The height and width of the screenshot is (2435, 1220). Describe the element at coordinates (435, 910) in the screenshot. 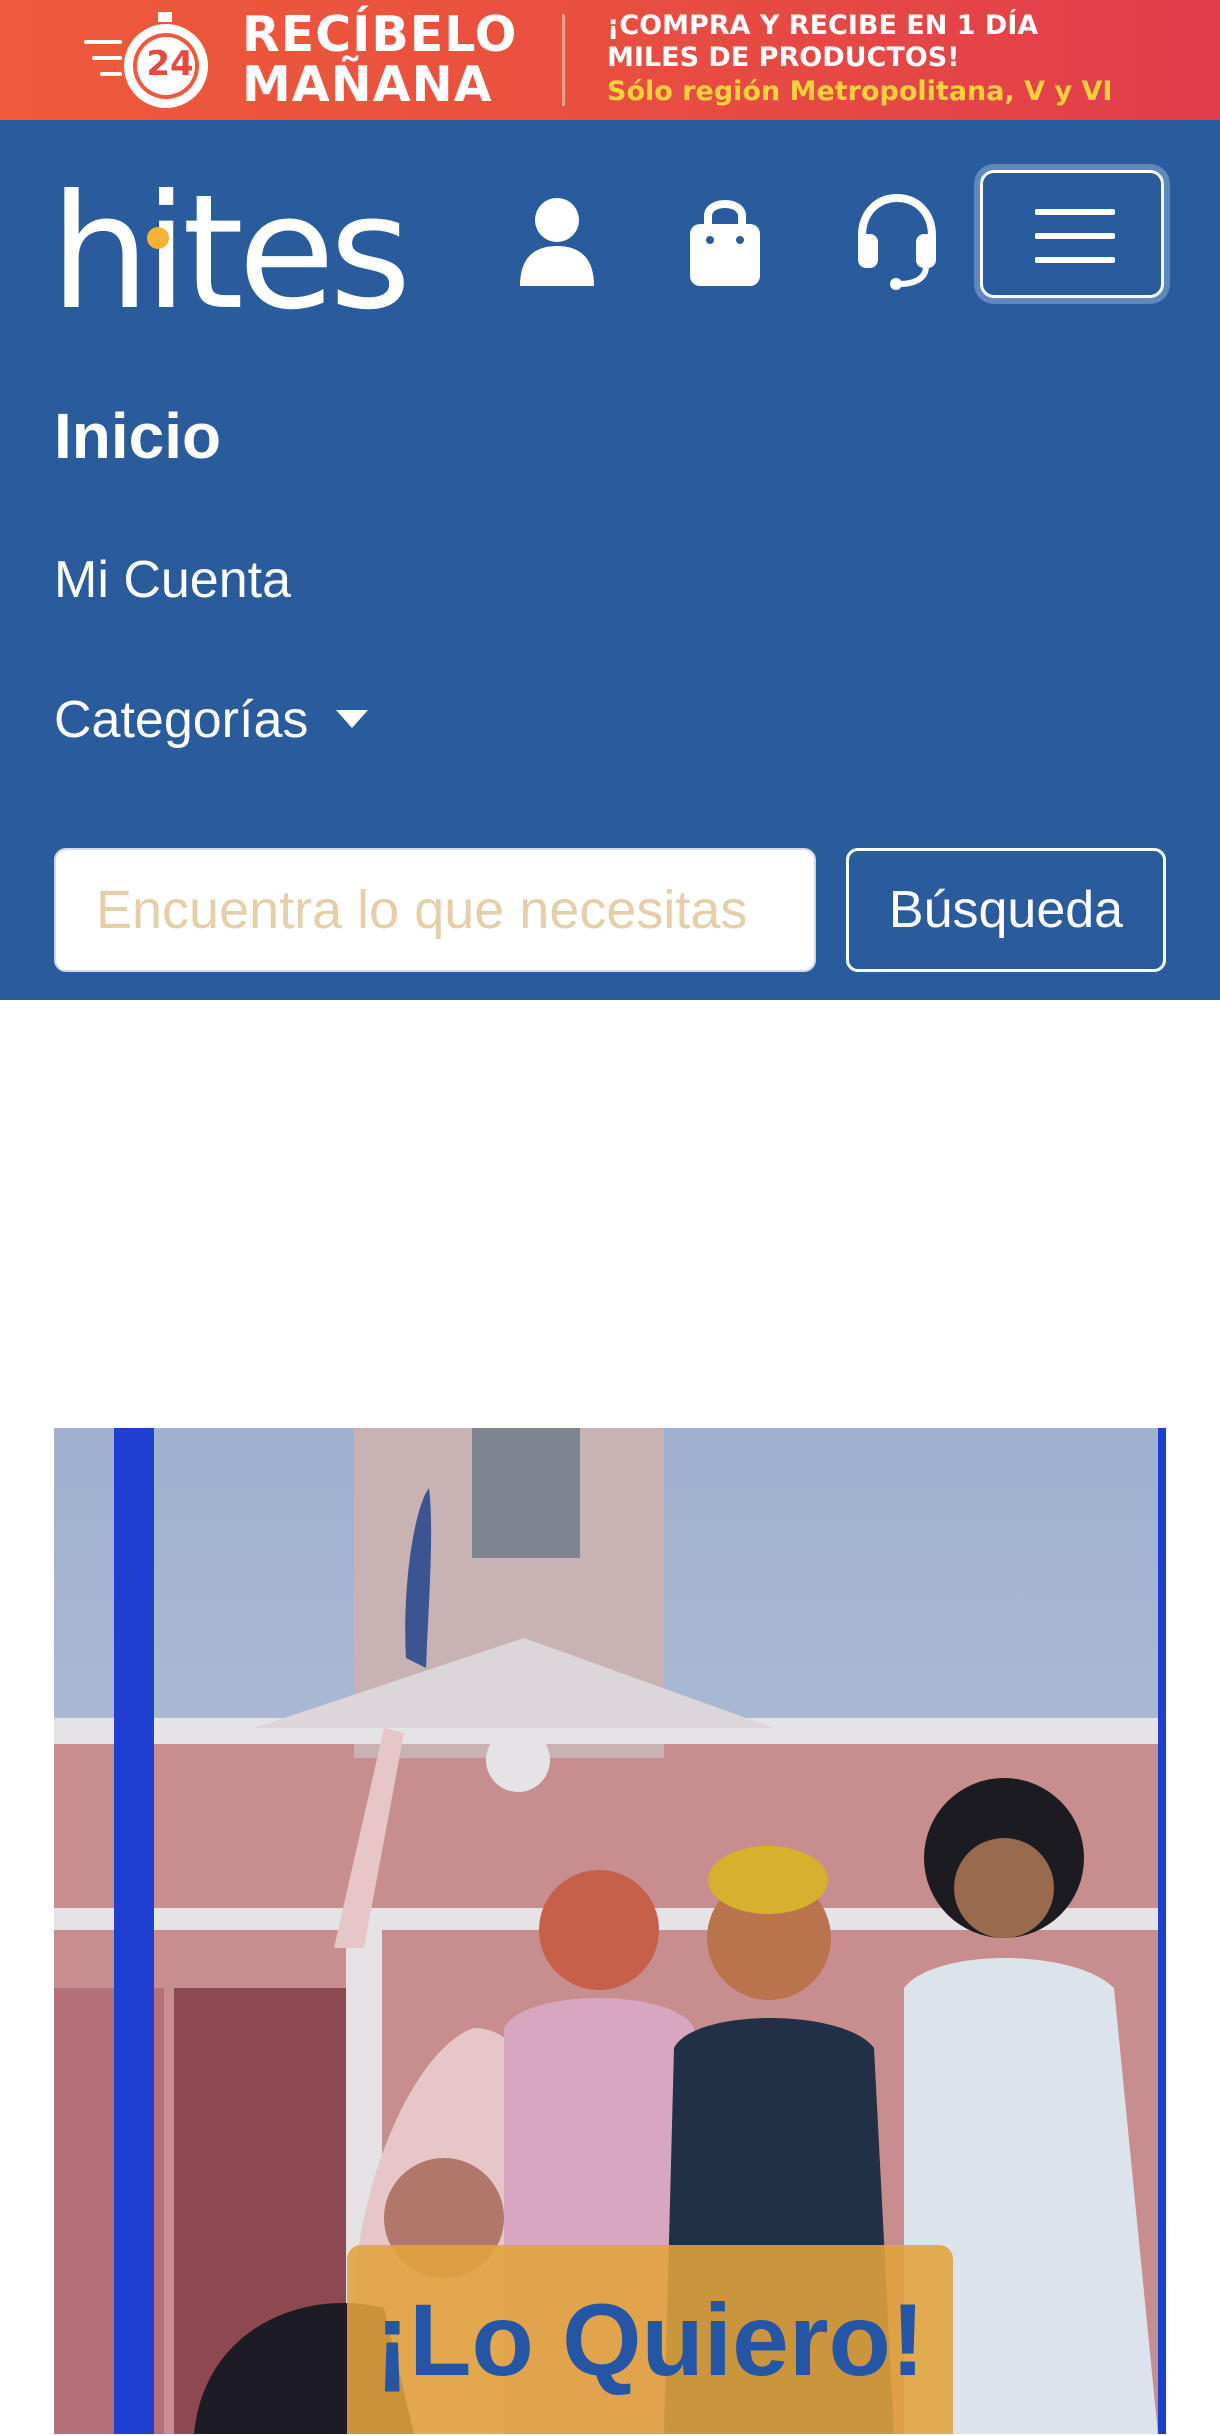

I see `search-input` at that location.